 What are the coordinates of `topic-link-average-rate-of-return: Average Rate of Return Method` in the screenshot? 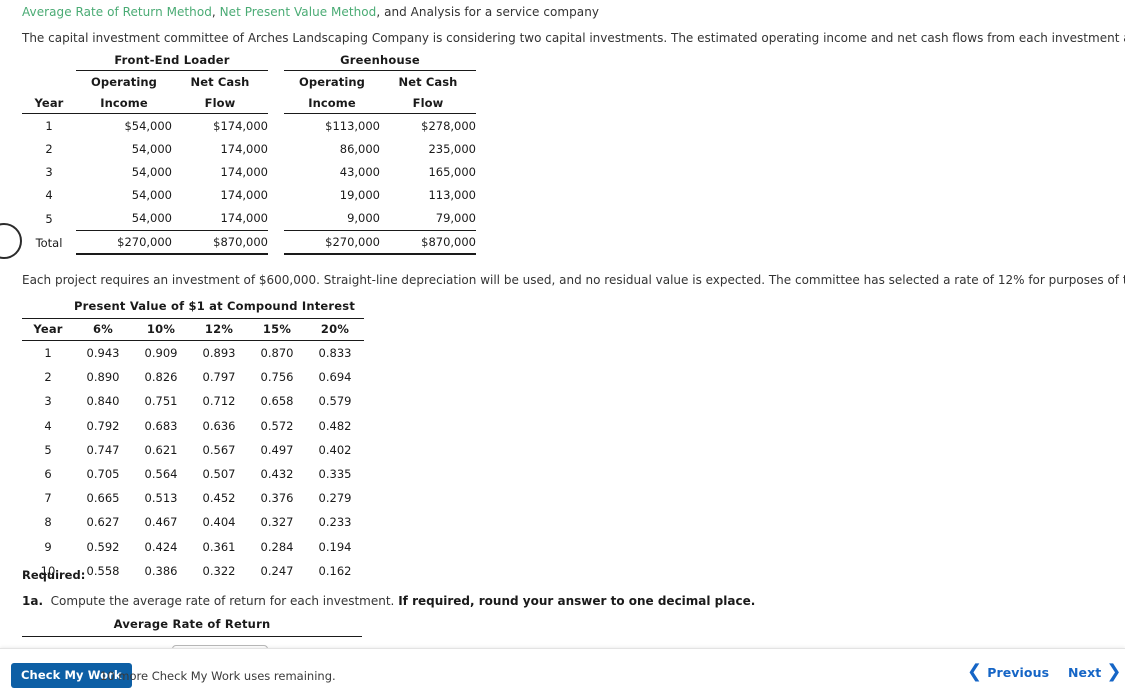 It's located at (117, 12).